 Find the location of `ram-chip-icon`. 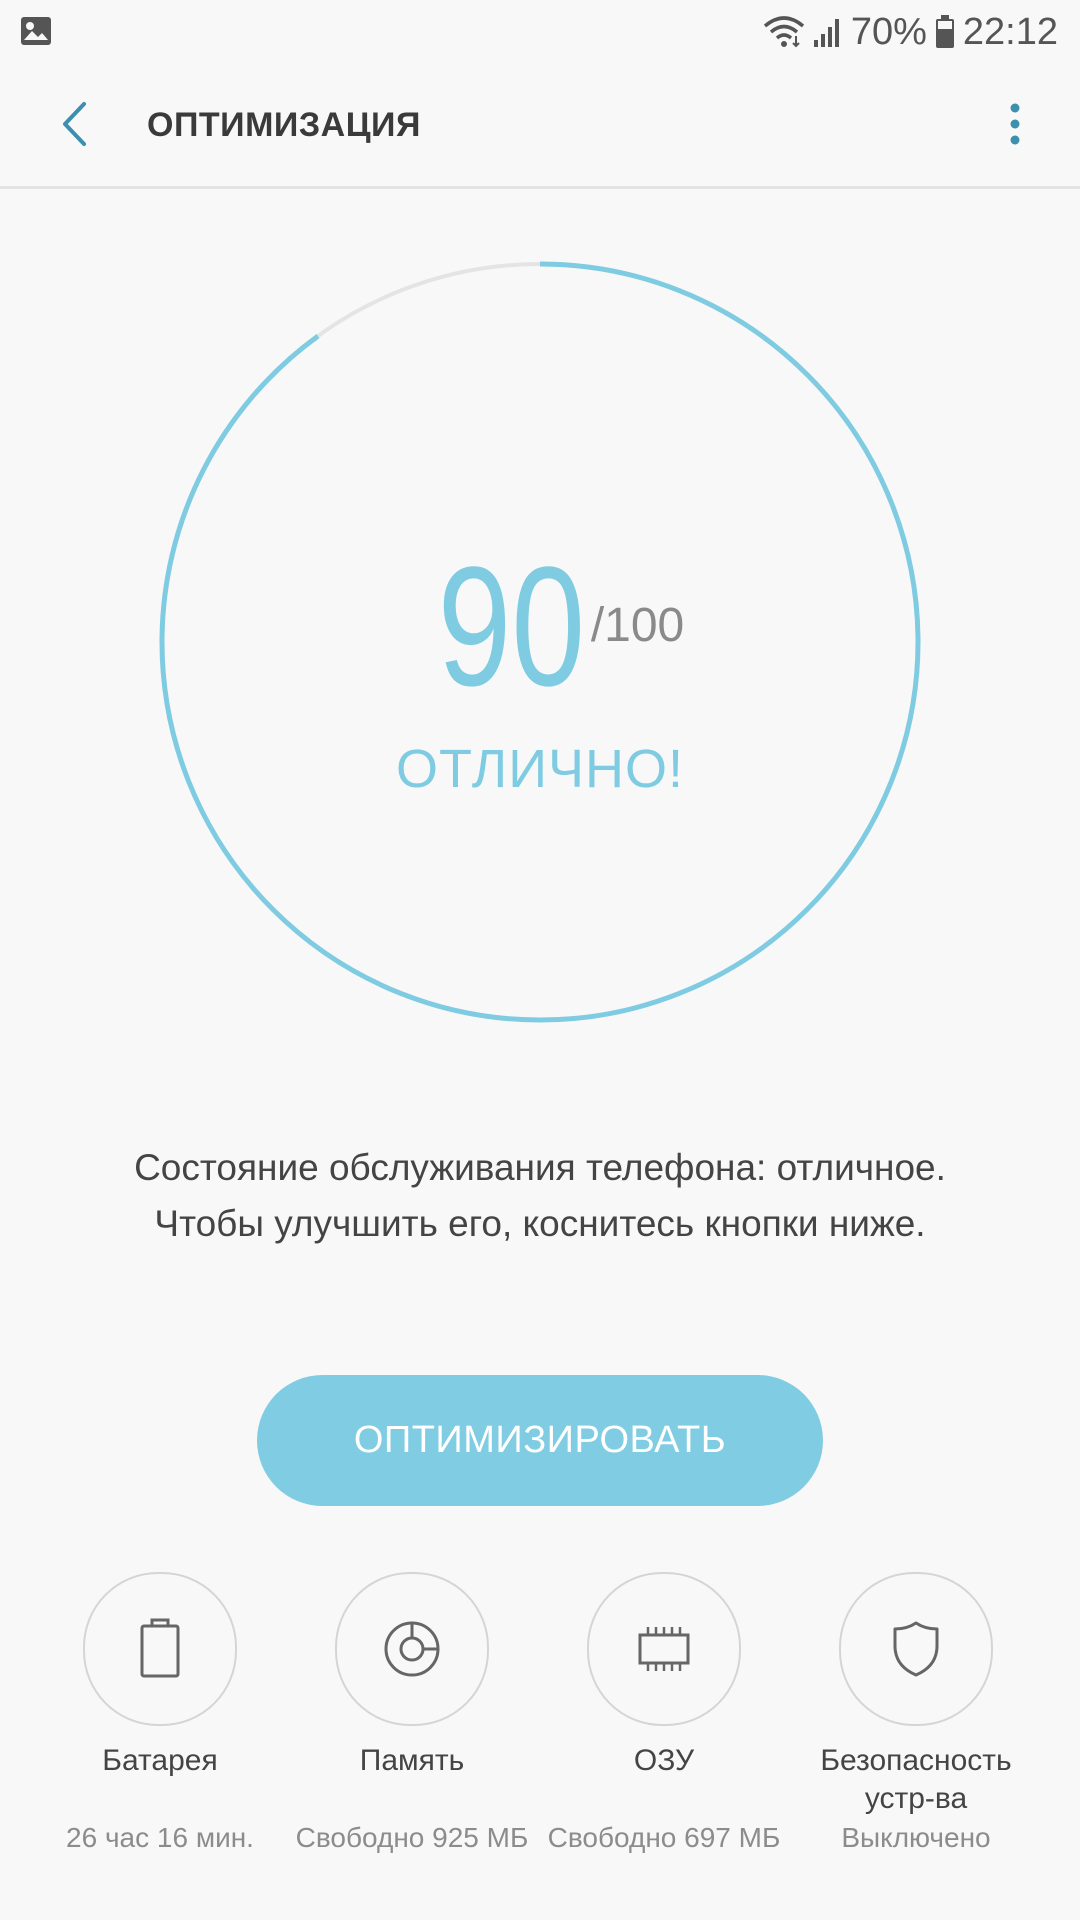

ram-chip-icon is located at coordinates (664, 1649).